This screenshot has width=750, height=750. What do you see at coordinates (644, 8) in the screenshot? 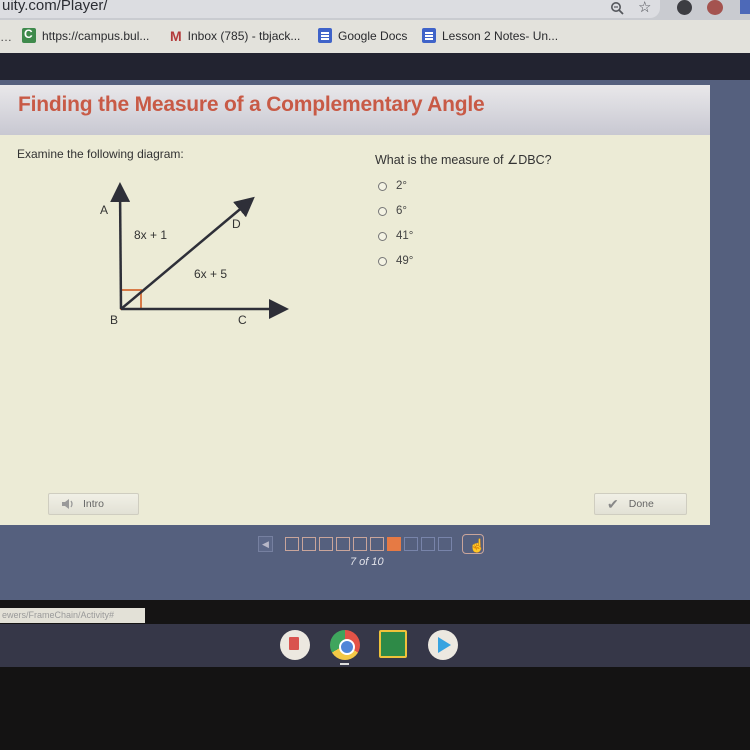
I see `bookmark-star-icon: ☆` at bounding box center [644, 8].